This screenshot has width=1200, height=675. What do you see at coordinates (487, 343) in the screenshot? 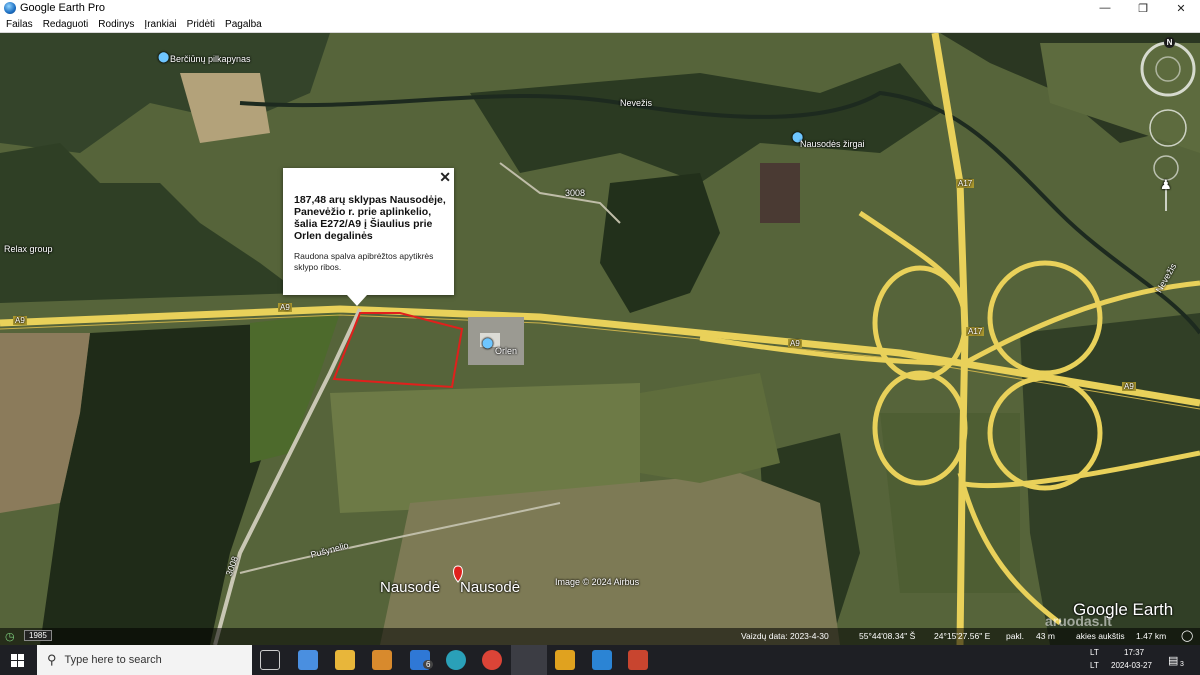
I see `orlen-poi-icon: ⬤` at bounding box center [487, 343].